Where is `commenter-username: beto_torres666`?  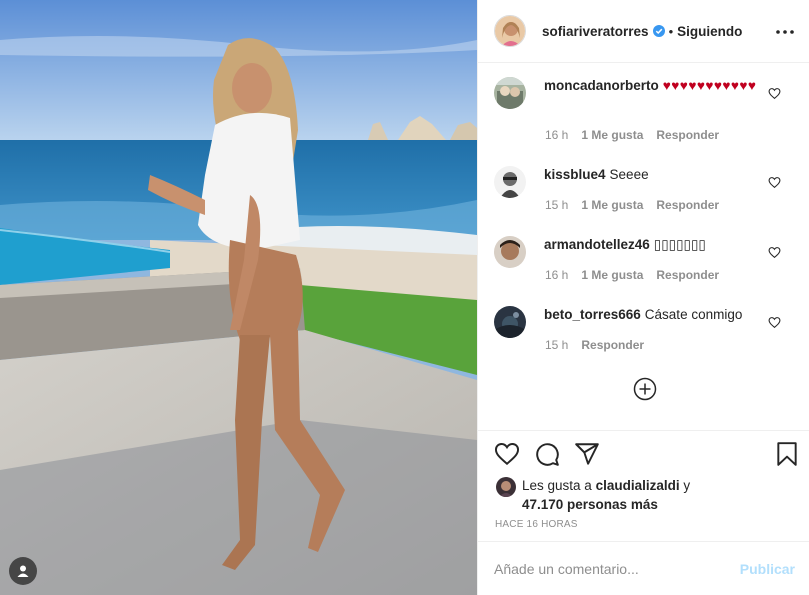
commenter-username: beto_torres666 is located at coordinates (592, 314).